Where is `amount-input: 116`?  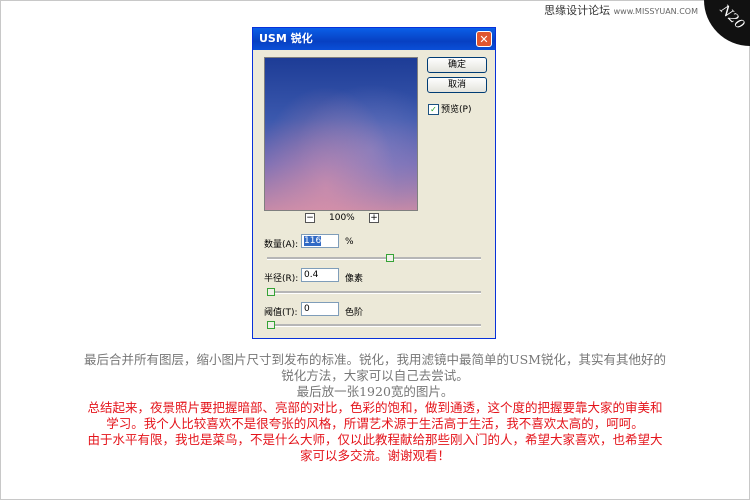
amount-input: 116 is located at coordinates (320, 241).